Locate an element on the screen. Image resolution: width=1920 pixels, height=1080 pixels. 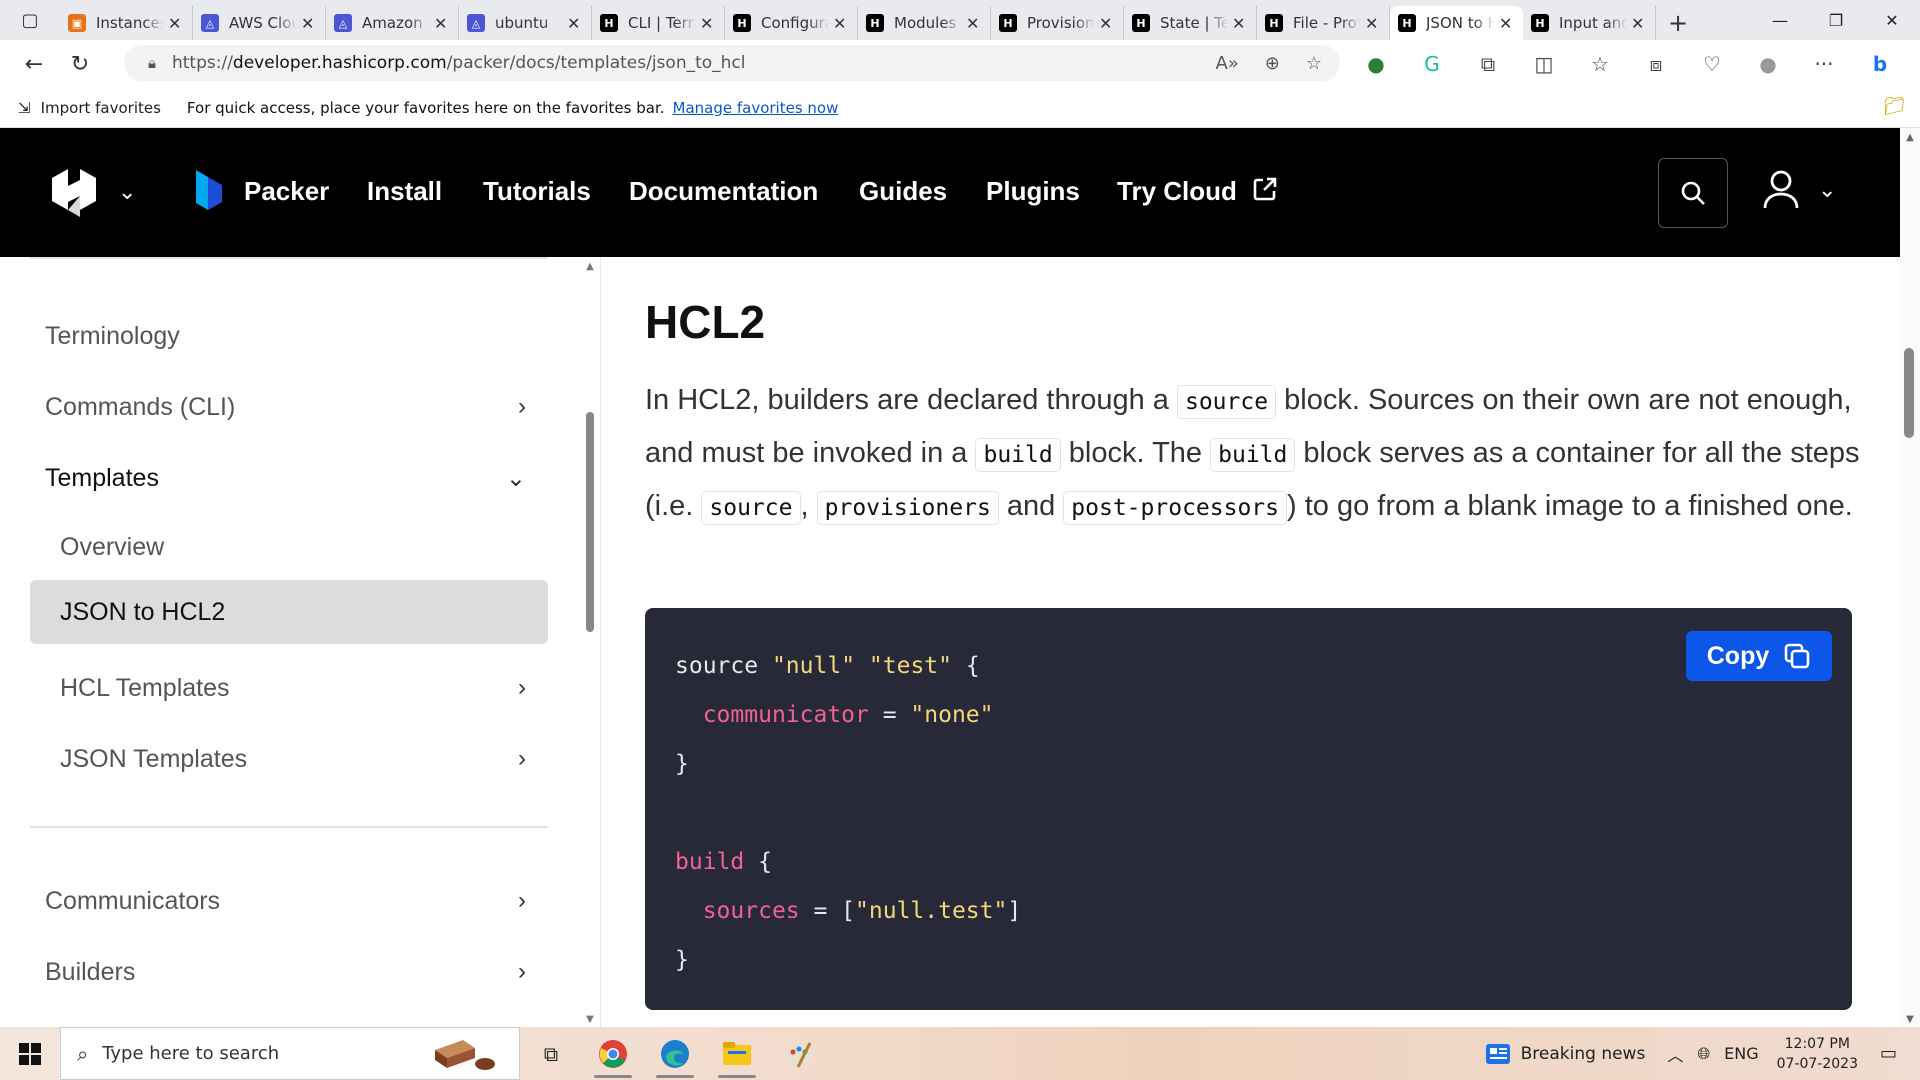
extensions-icon: ⧉ is located at coordinates (1488, 64).